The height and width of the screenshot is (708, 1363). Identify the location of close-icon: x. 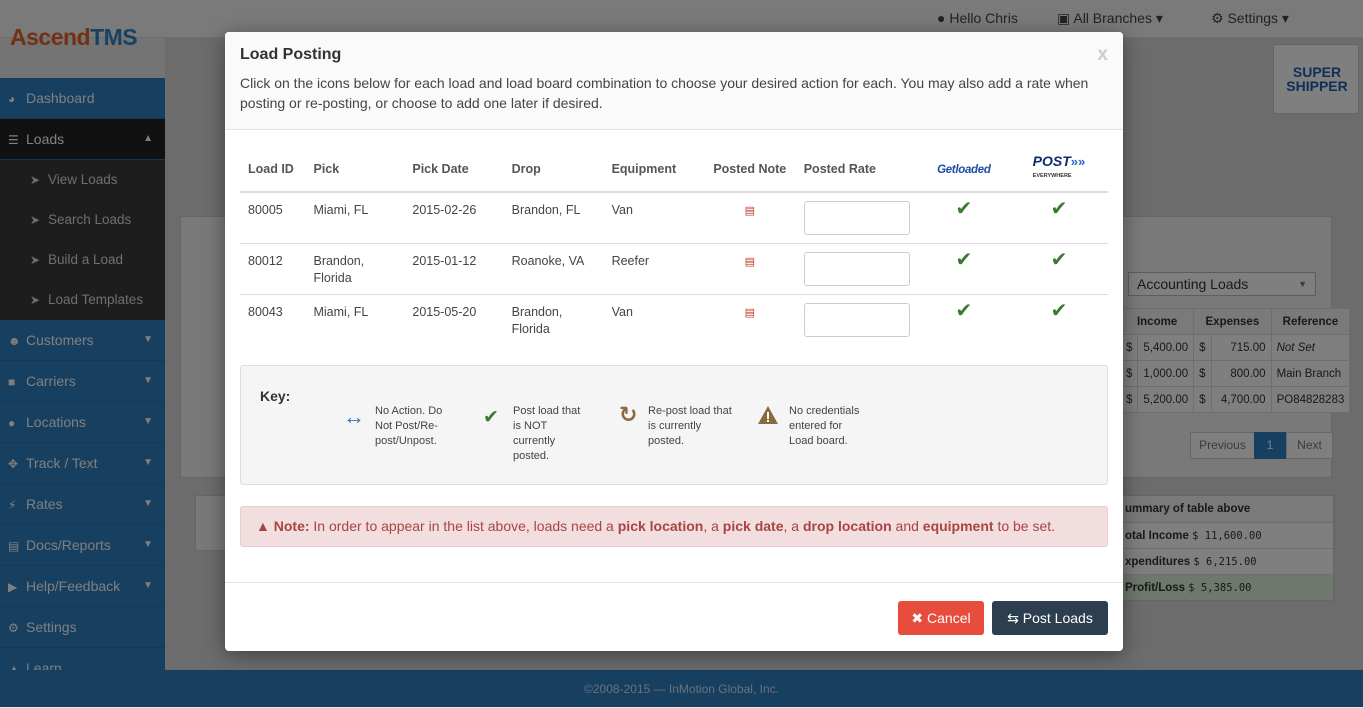
(1102, 55).